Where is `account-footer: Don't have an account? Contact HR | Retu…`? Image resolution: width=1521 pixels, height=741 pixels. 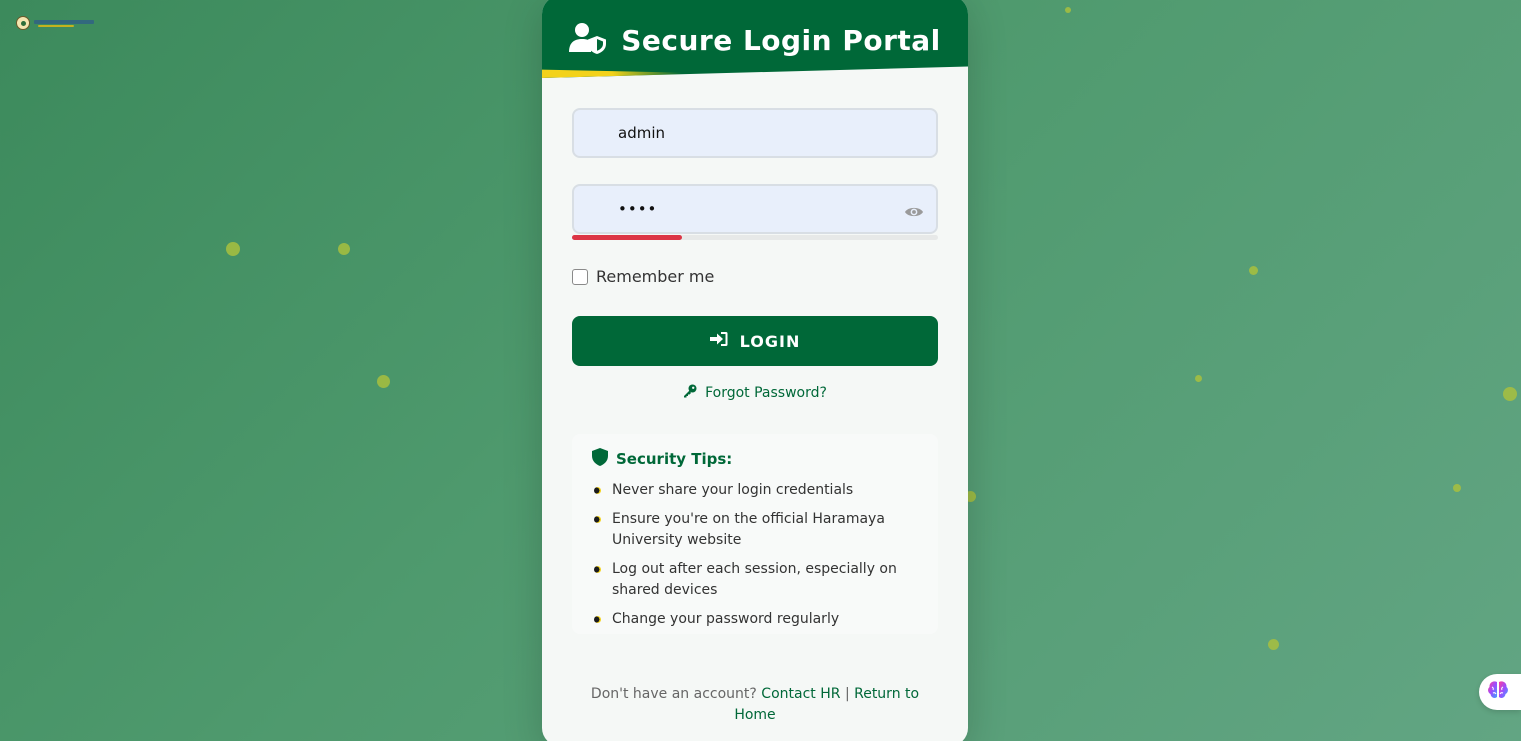
account-footer: Don't have an account? Contact HR | Retu… is located at coordinates (755, 705).